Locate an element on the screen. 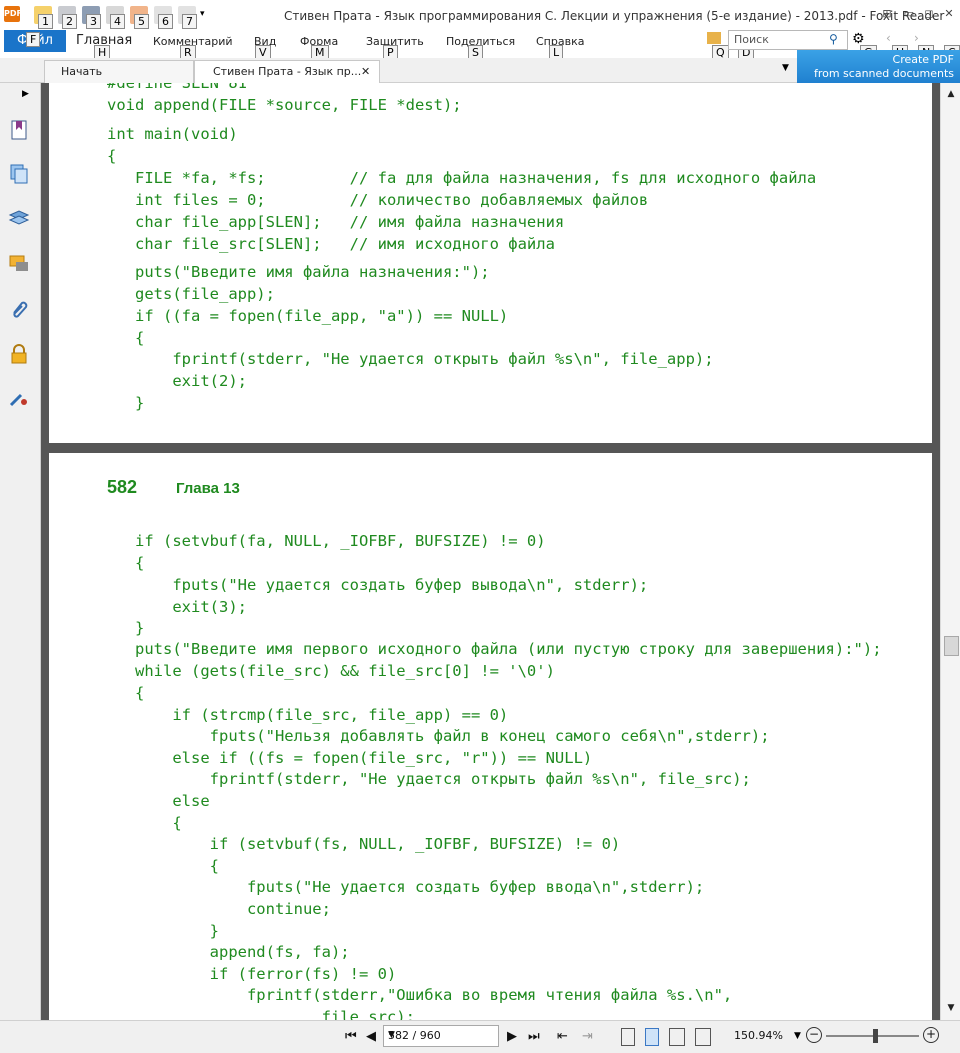 Image resolution: width=960 pixels, height=1053 pixels. tab-list-chevron-icon: ▼ is located at coordinates (785, 68).